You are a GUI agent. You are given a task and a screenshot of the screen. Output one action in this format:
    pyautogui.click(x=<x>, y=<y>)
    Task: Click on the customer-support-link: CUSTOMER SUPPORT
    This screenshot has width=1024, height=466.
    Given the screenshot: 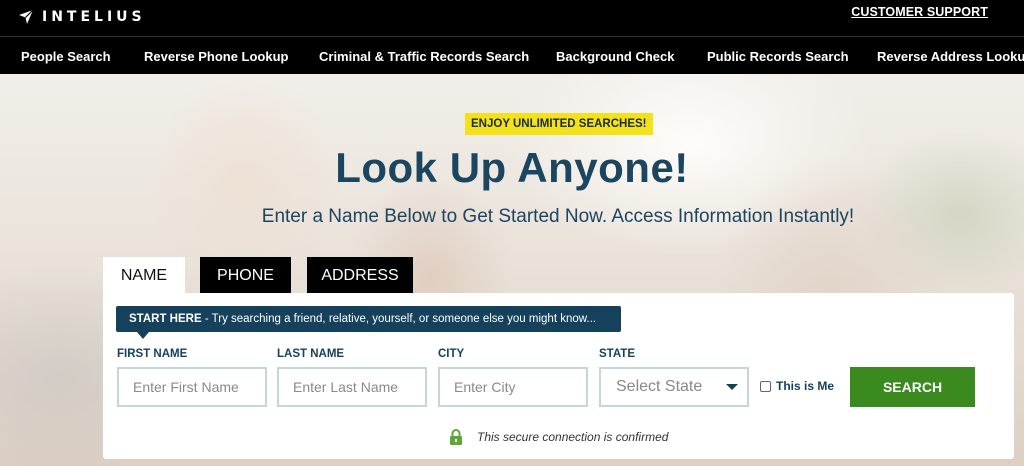 What is the action you would take?
    pyautogui.click(x=919, y=12)
    